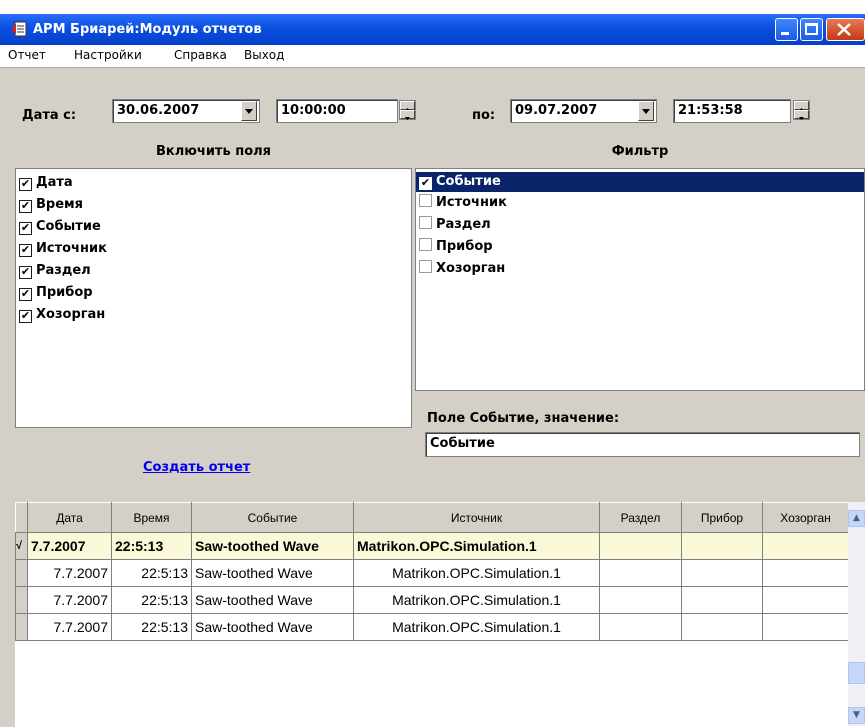 The width and height of the screenshot is (865, 727). Describe the element at coordinates (845, 29) in the screenshot. I see `close-button` at that location.